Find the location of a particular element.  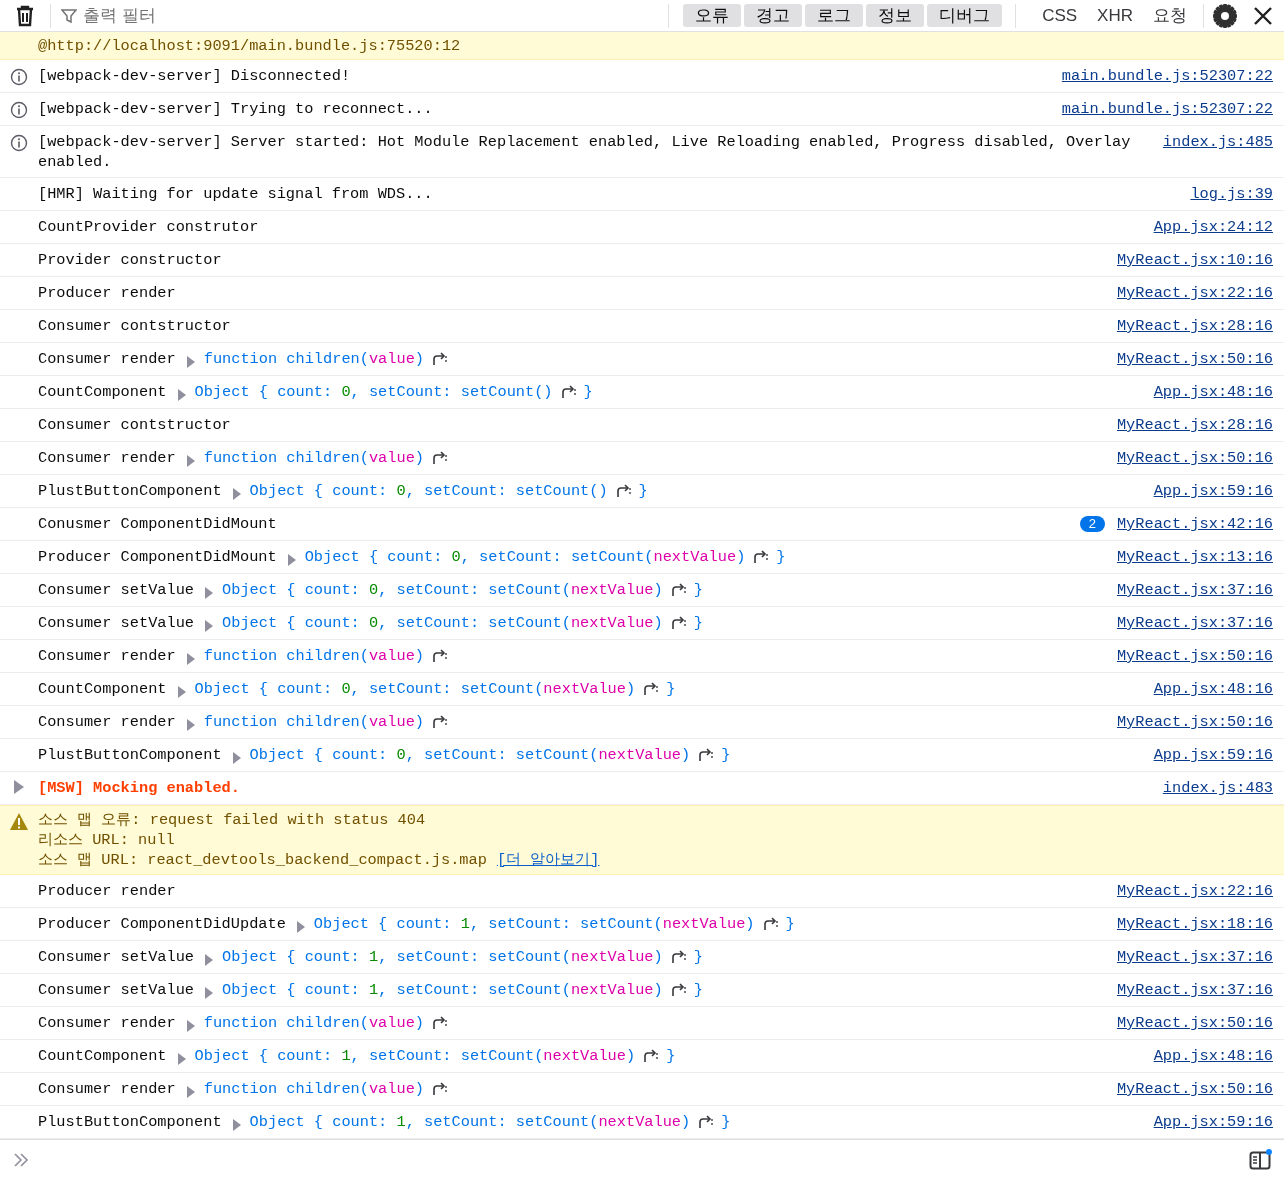

level-filter-button: 정보 is located at coordinates (895, 15).